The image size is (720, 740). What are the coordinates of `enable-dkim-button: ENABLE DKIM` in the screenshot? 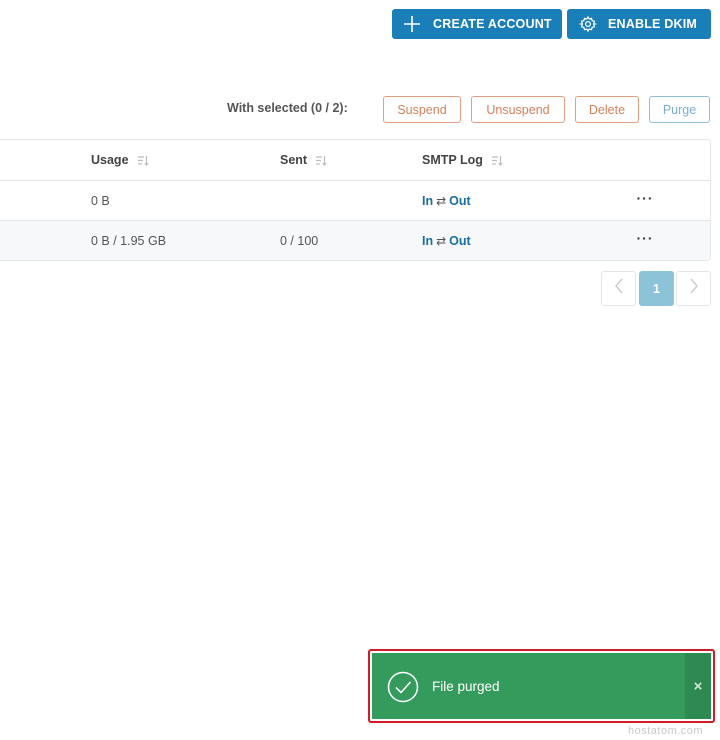 It's located at (639, 24).